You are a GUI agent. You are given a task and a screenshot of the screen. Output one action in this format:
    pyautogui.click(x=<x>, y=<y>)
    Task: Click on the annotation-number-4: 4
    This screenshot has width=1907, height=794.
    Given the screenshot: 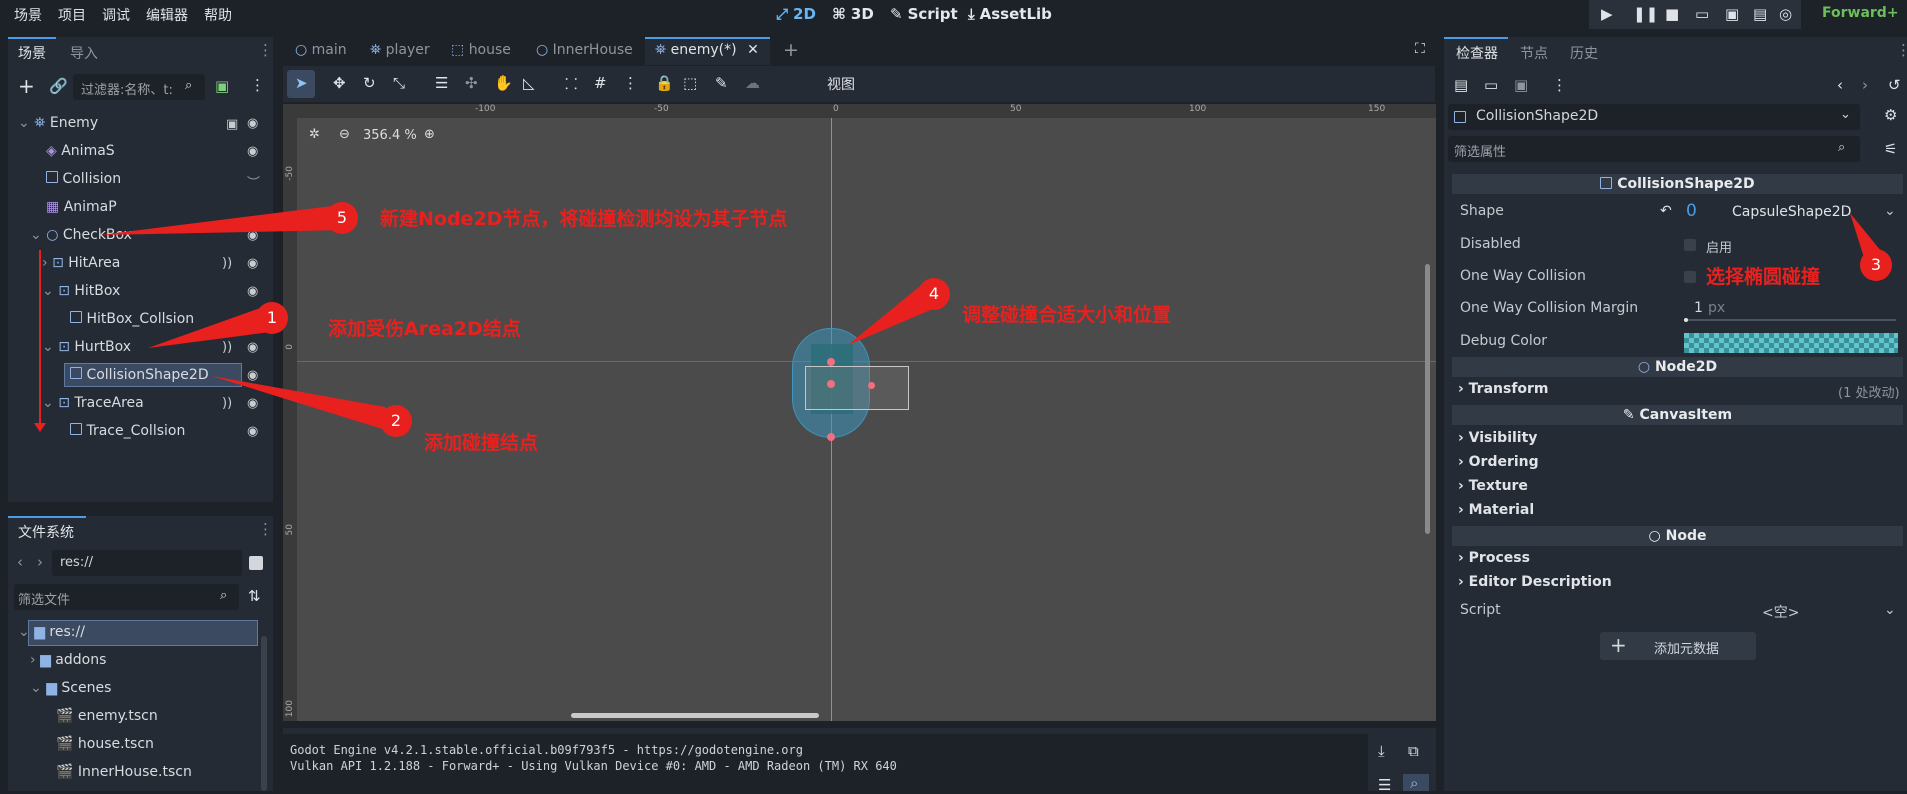 What is the action you would take?
    pyautogui.click(x=934, y=293)
    